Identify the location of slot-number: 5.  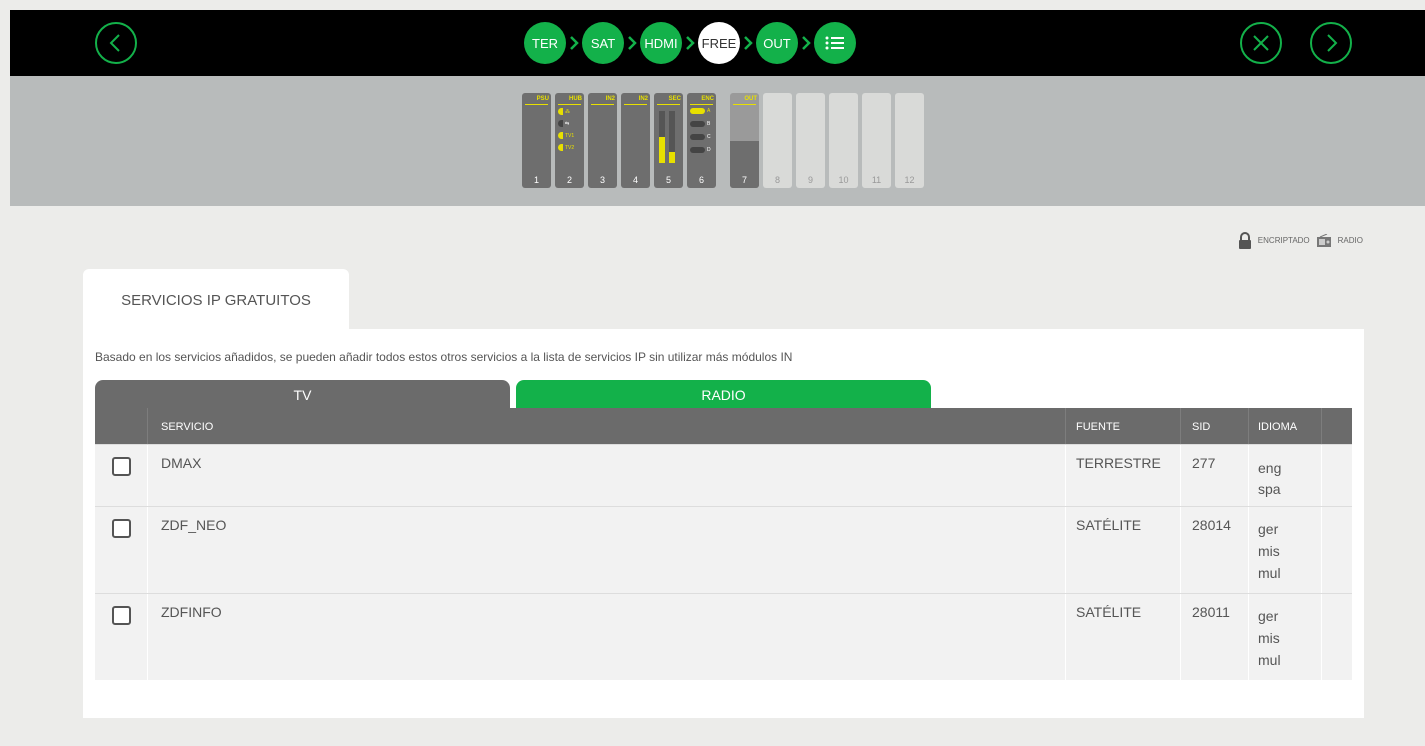
(668, 180).